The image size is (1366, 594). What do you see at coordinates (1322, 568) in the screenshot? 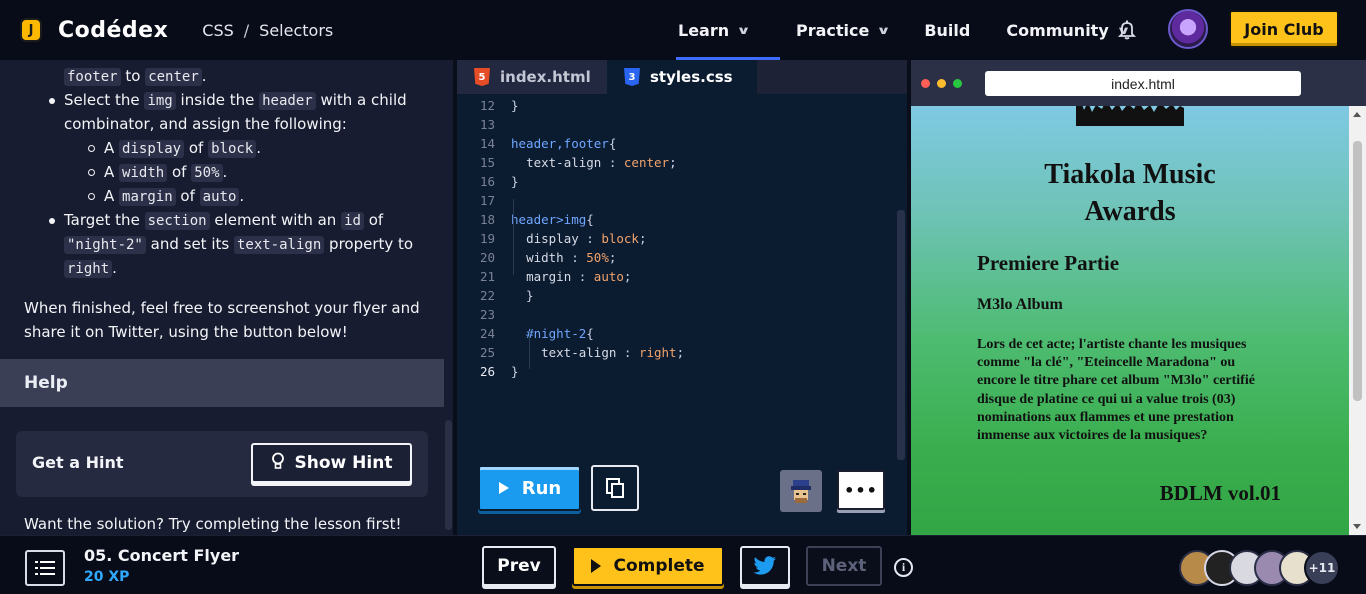
I see `more-avatars-count: +11` at bounding box center [1322, 568].